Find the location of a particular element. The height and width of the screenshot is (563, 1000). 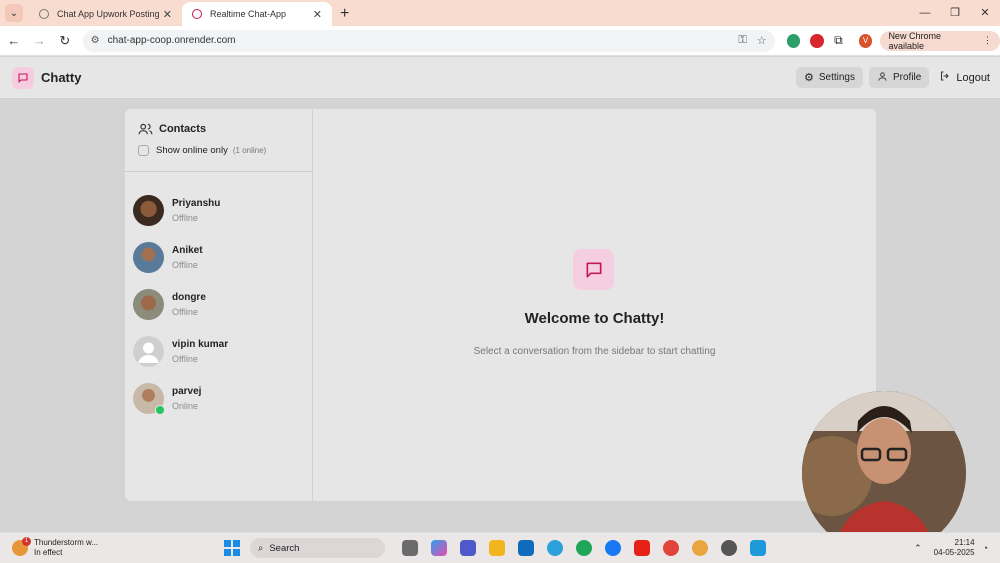

sidebar-title: Contacts is located at coordinates (183, 129).